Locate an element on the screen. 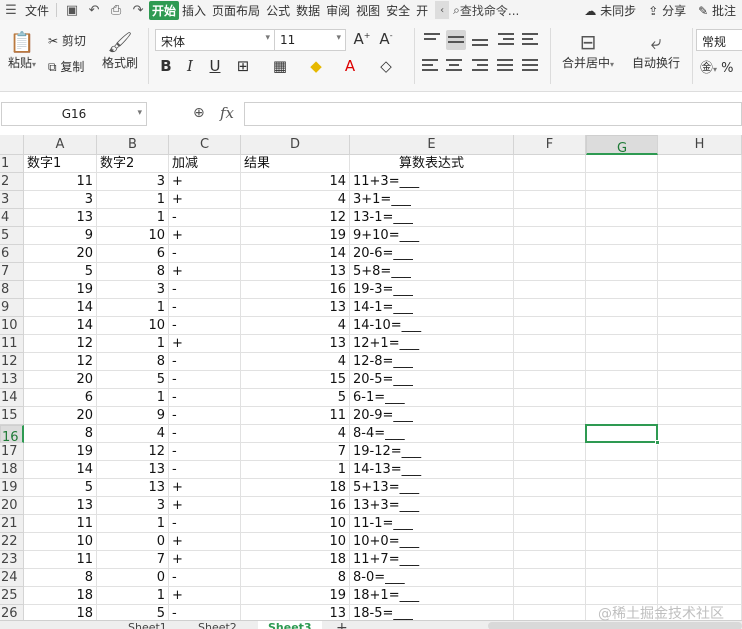  row-header: 10 is located at coordinates (12, 326).